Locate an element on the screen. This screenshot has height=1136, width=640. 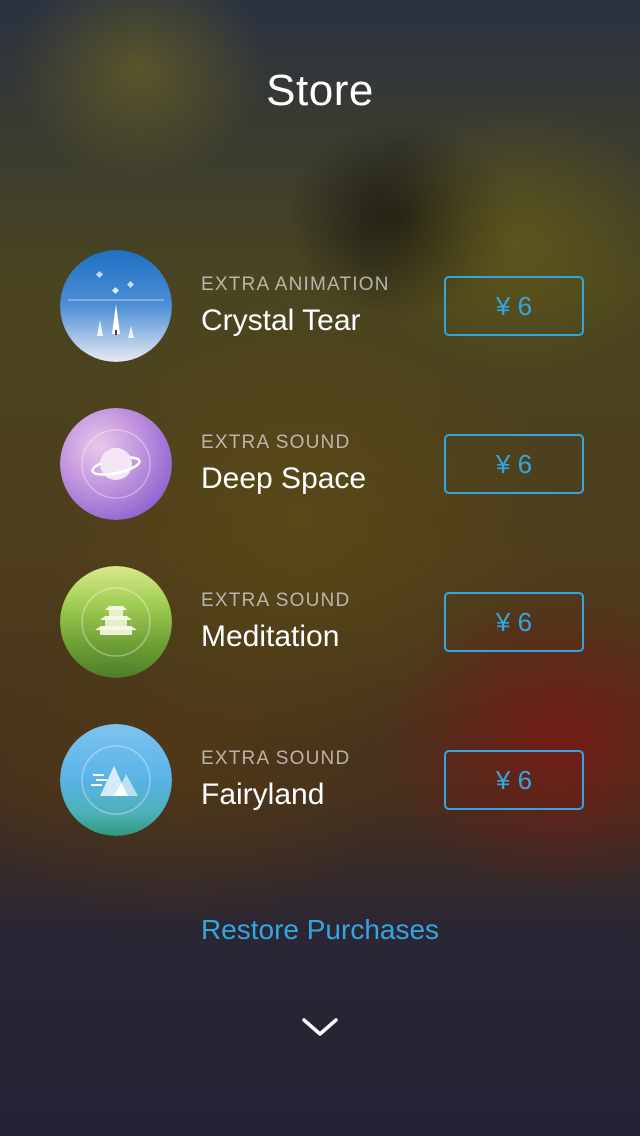
store-item-crystal-tear: EXTRA ANIMATION Crystal Tear ¥ 6 is located at coordinates (322, 306).